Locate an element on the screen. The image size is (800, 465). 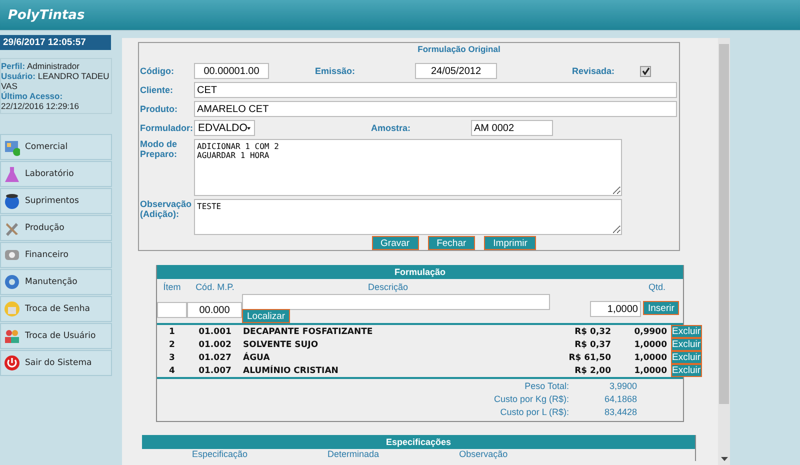
menu-item: Comercial is located at coordinates (56, 147).